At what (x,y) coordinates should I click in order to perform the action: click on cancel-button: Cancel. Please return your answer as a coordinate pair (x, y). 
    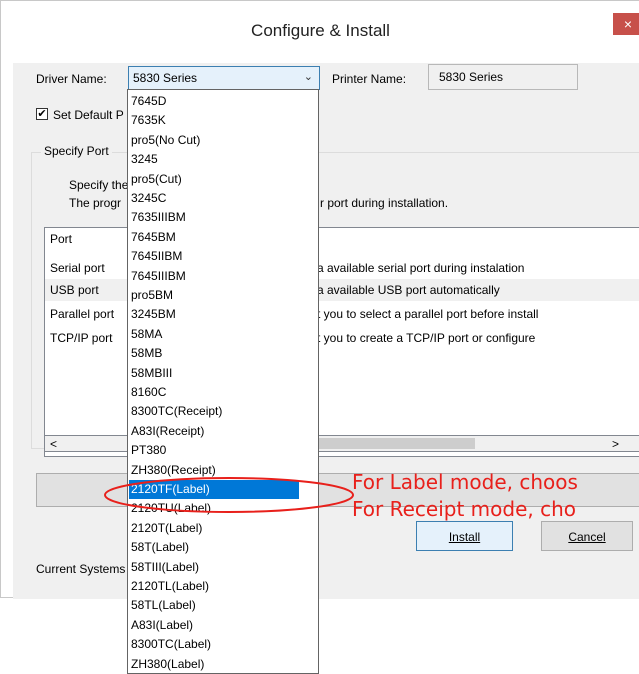
    Looking at the image, I should click on (587, 536).